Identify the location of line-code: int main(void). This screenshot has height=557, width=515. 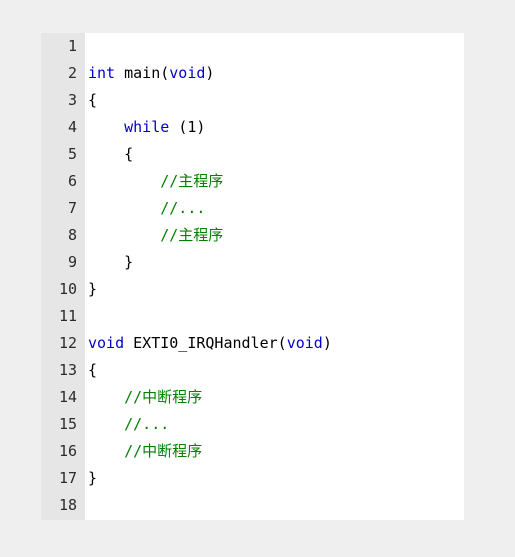
(151, 73).